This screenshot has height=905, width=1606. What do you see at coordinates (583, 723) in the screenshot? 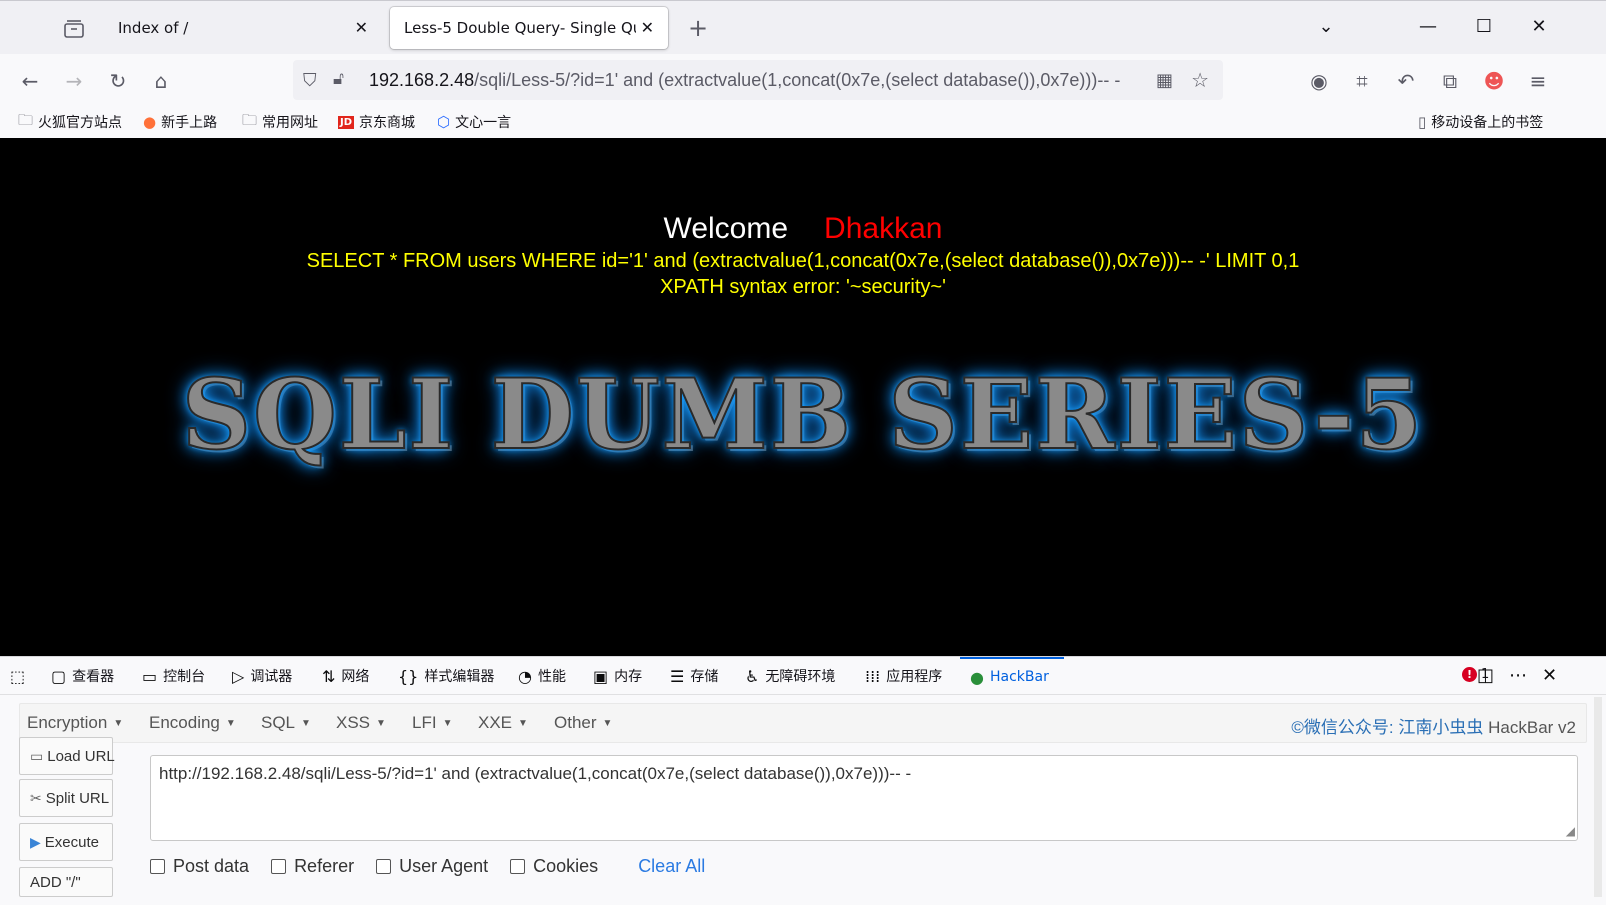
I see `menu-other: Other ▼` at bounding box center [583, 723].